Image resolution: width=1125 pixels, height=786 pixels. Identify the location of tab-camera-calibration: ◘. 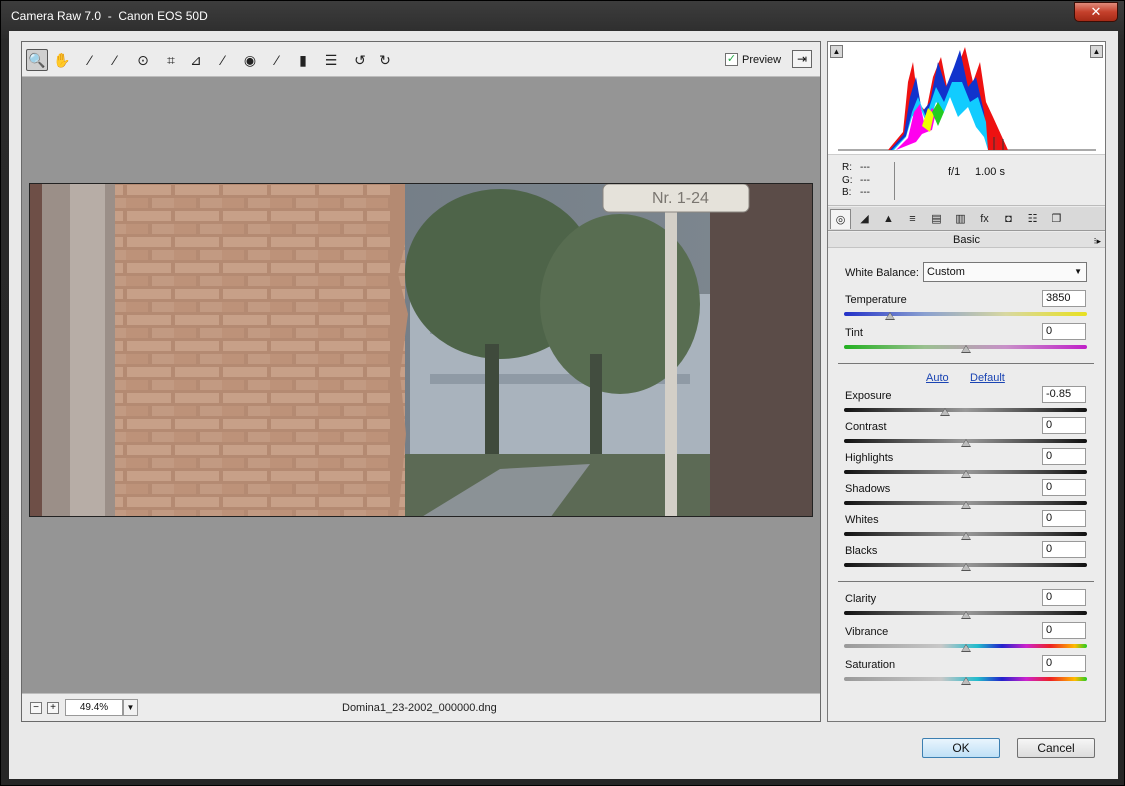
(1008, 219).